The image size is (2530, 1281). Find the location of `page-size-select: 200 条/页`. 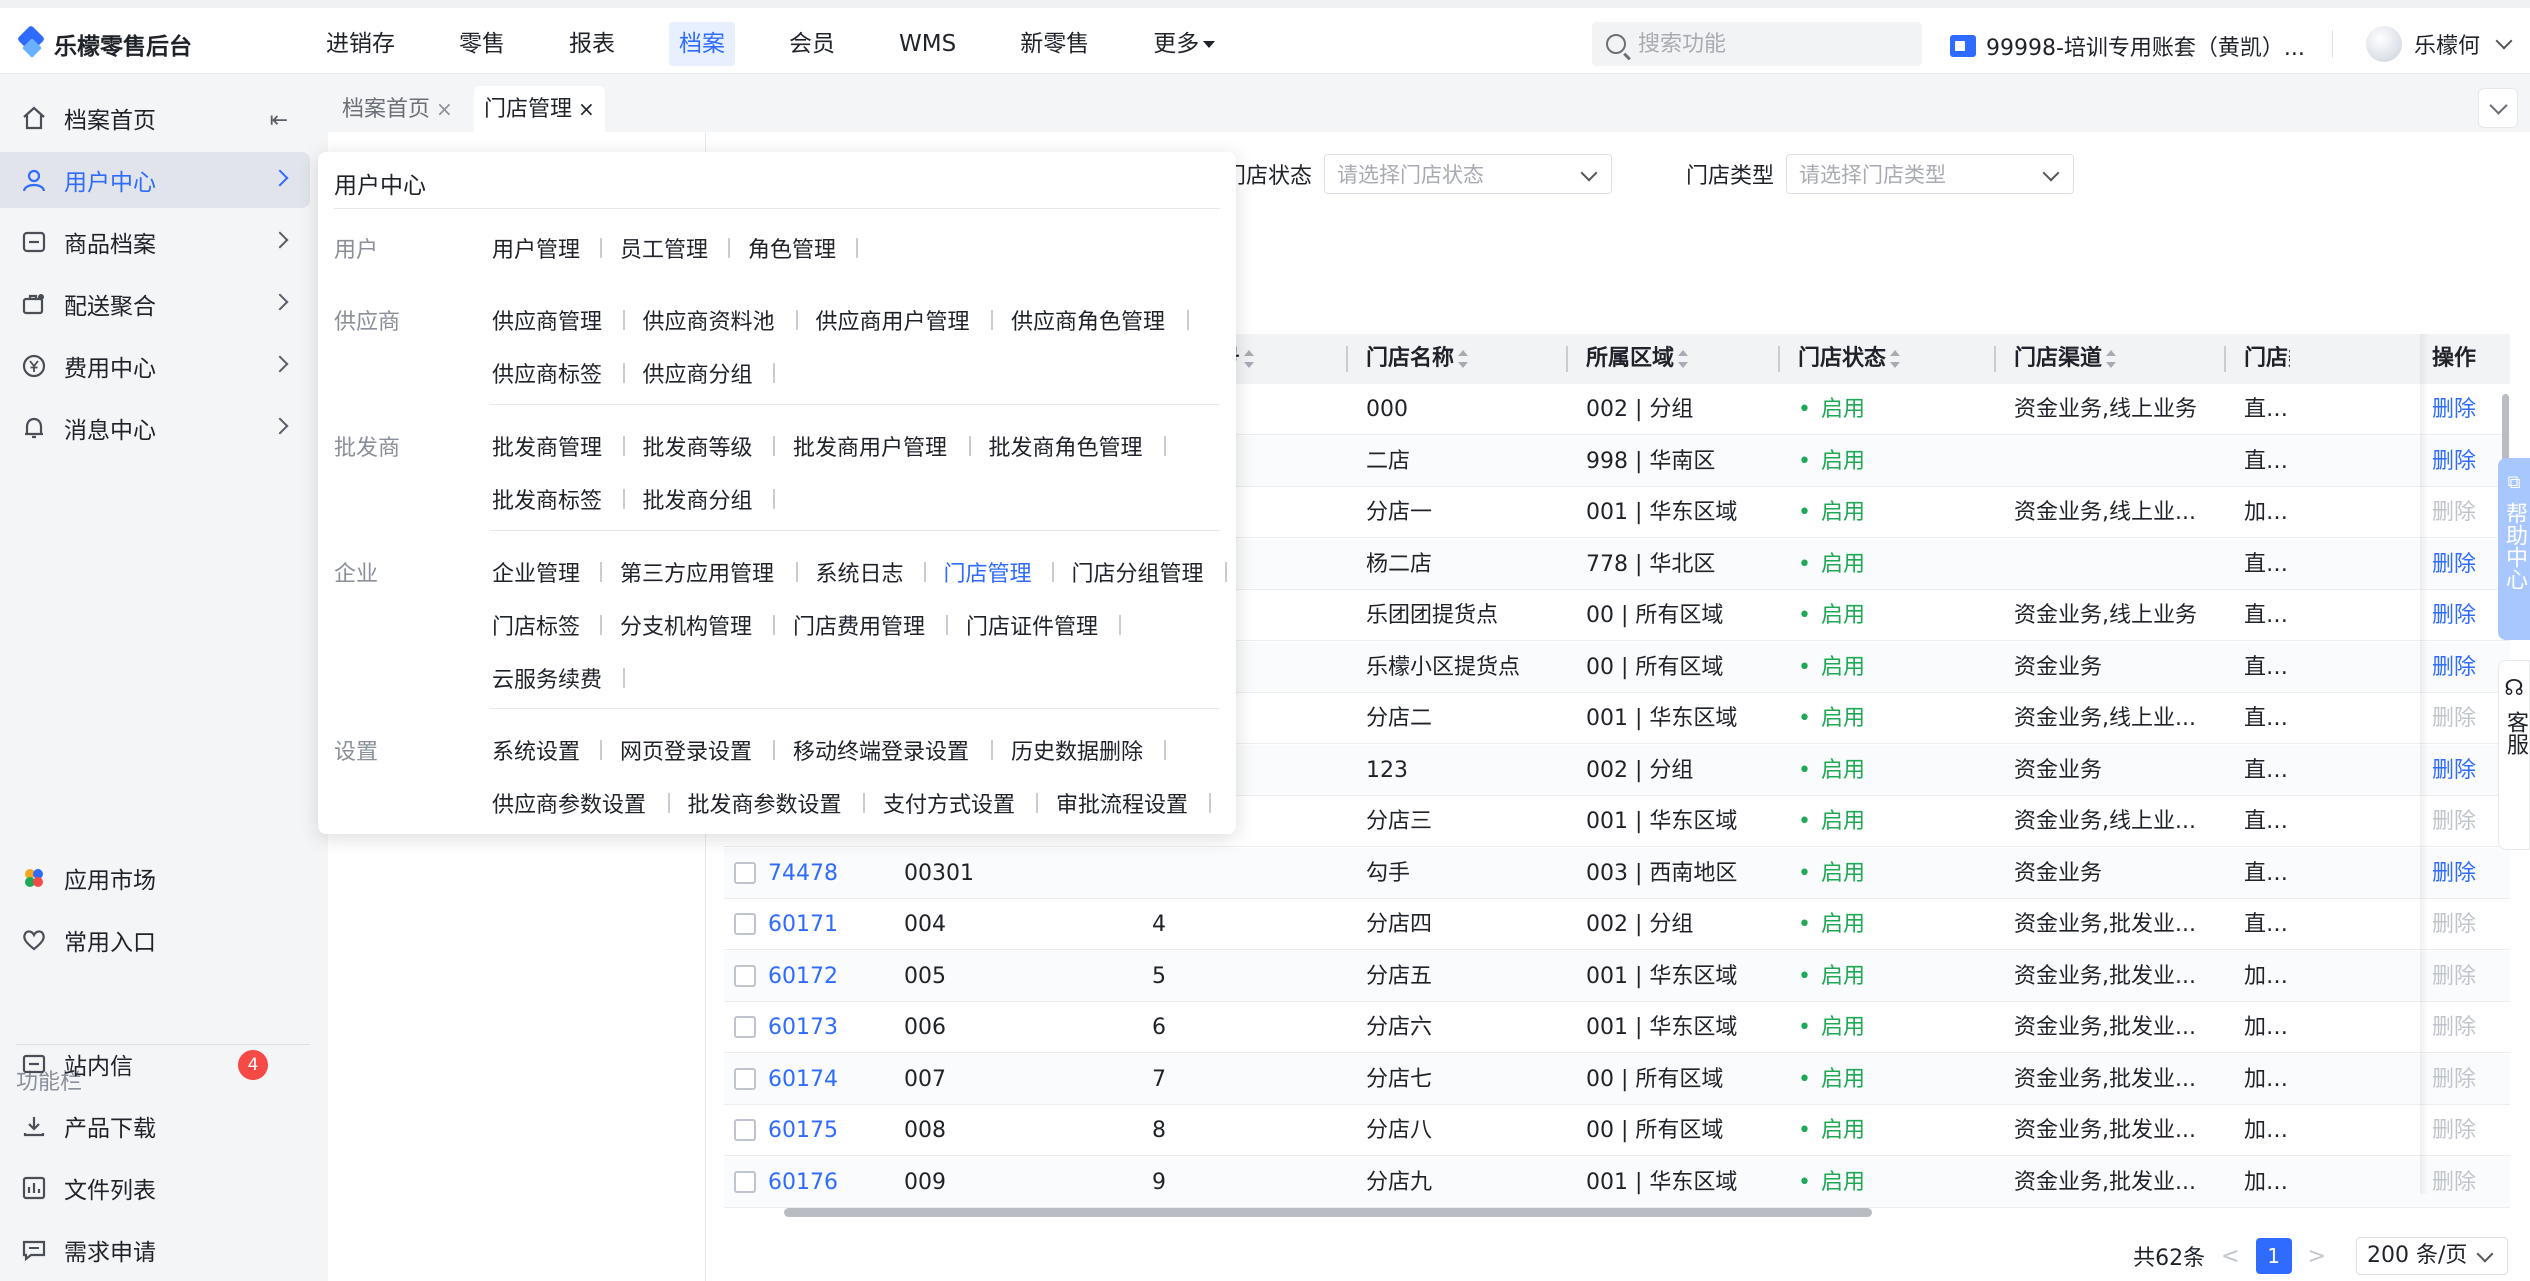

page-size-select: 200 条/页 is located at coordinates (2432, 1256).